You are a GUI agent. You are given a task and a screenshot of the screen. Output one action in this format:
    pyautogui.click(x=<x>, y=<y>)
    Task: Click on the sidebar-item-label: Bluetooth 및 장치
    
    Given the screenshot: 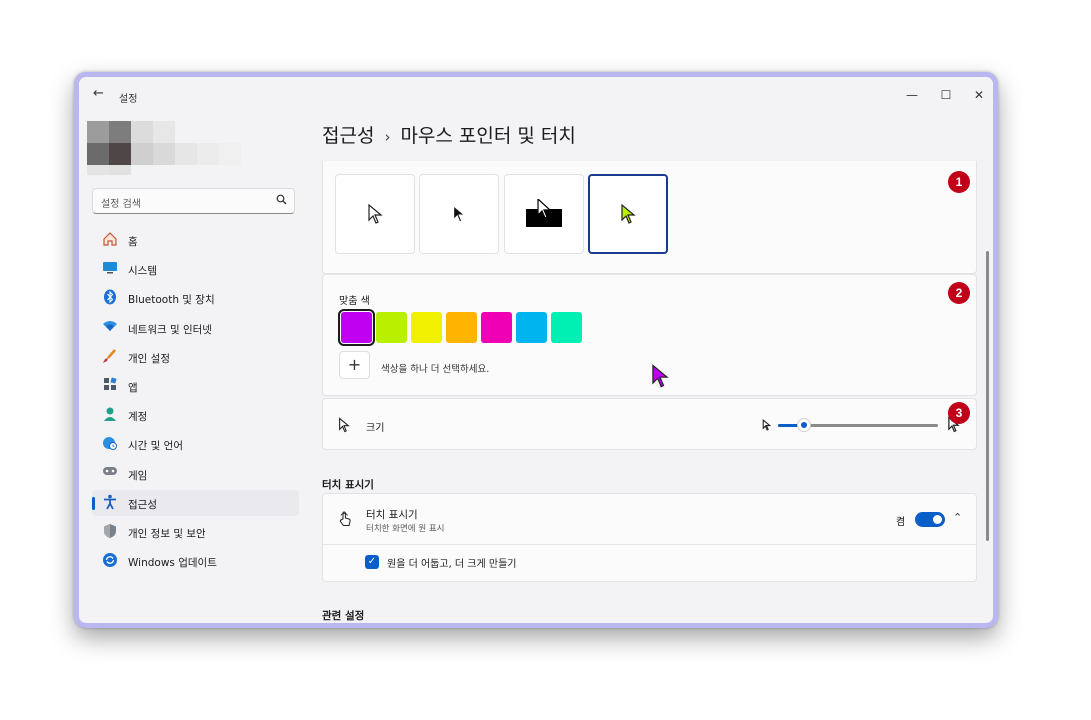 What is the action you would take?
    pyautogui.click(x=171, y=300)
    